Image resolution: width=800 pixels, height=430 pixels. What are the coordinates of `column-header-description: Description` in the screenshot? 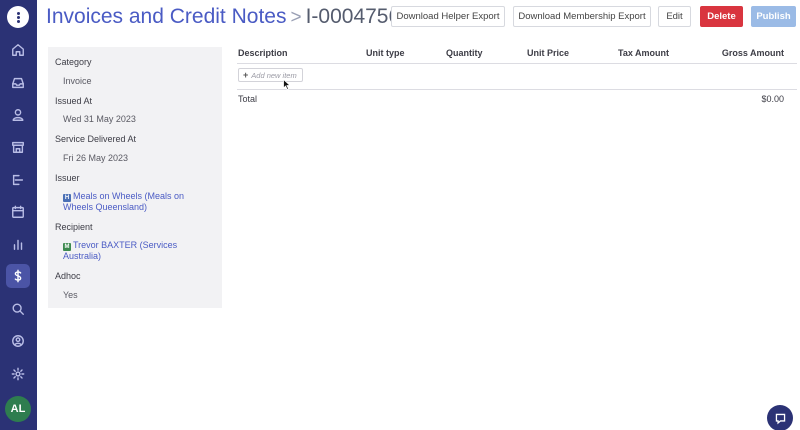 It's located at (263, 53).